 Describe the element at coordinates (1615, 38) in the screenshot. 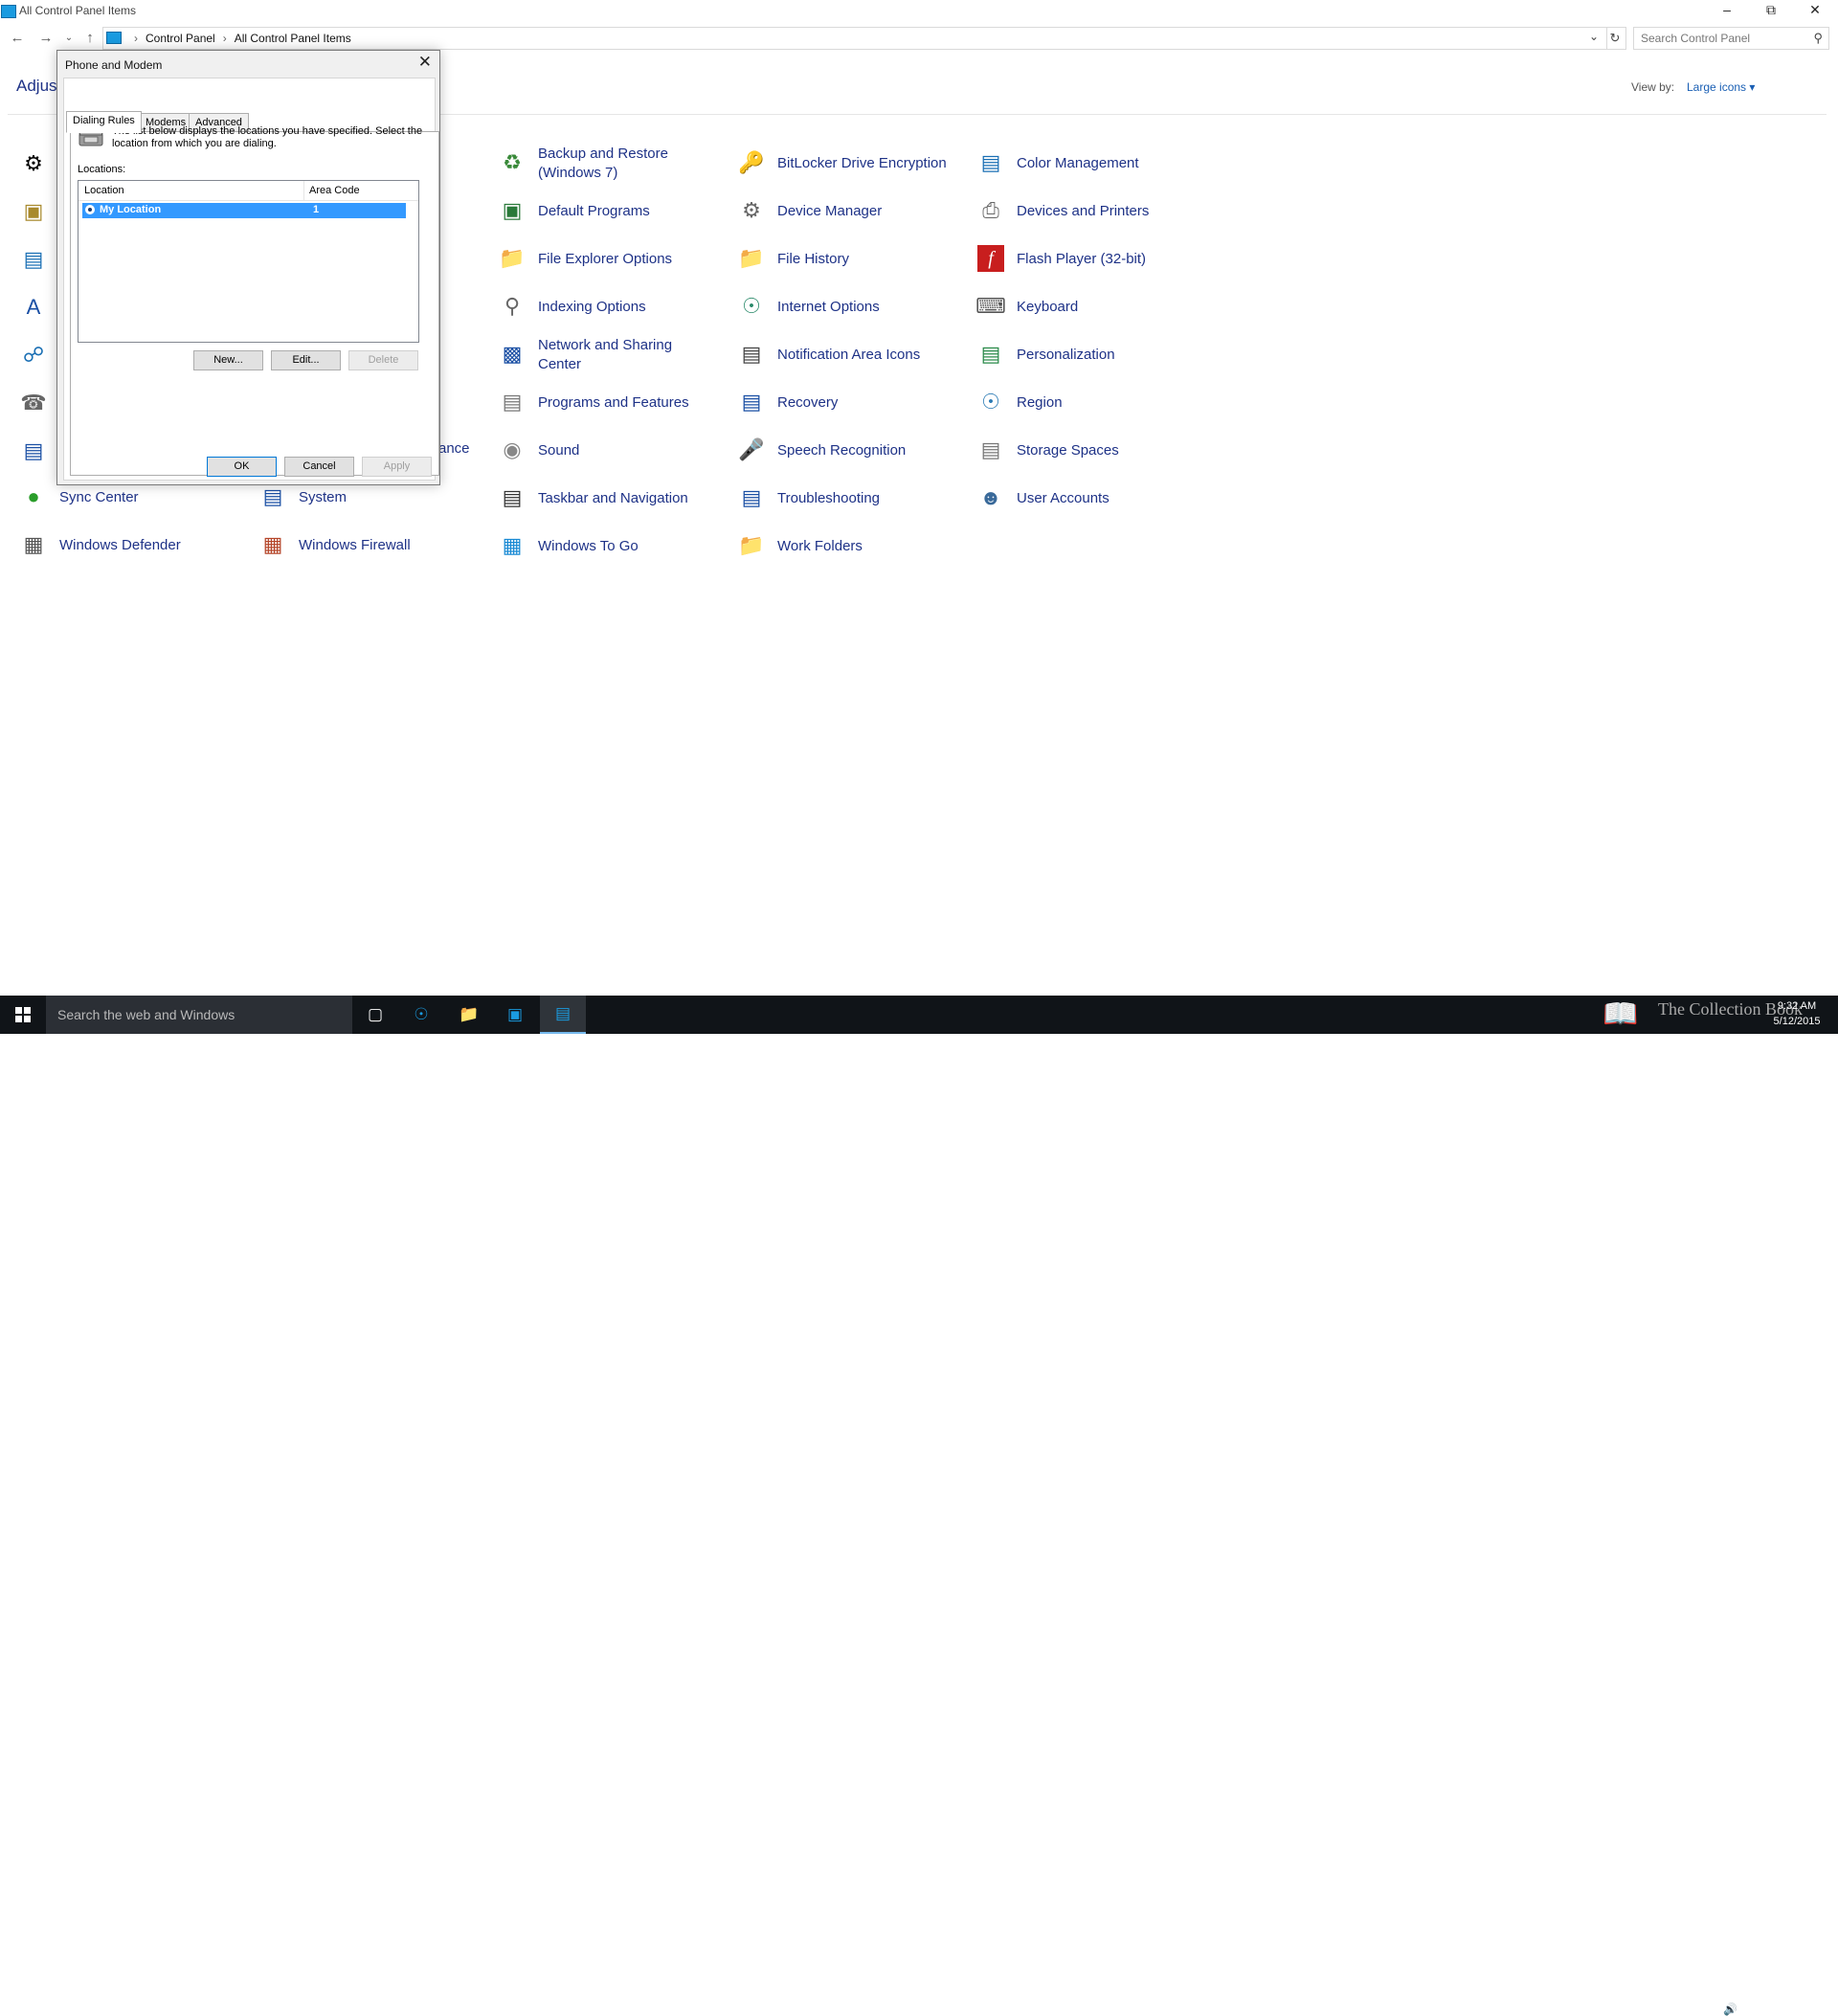

I see `refresh-button: ↻` at that location.